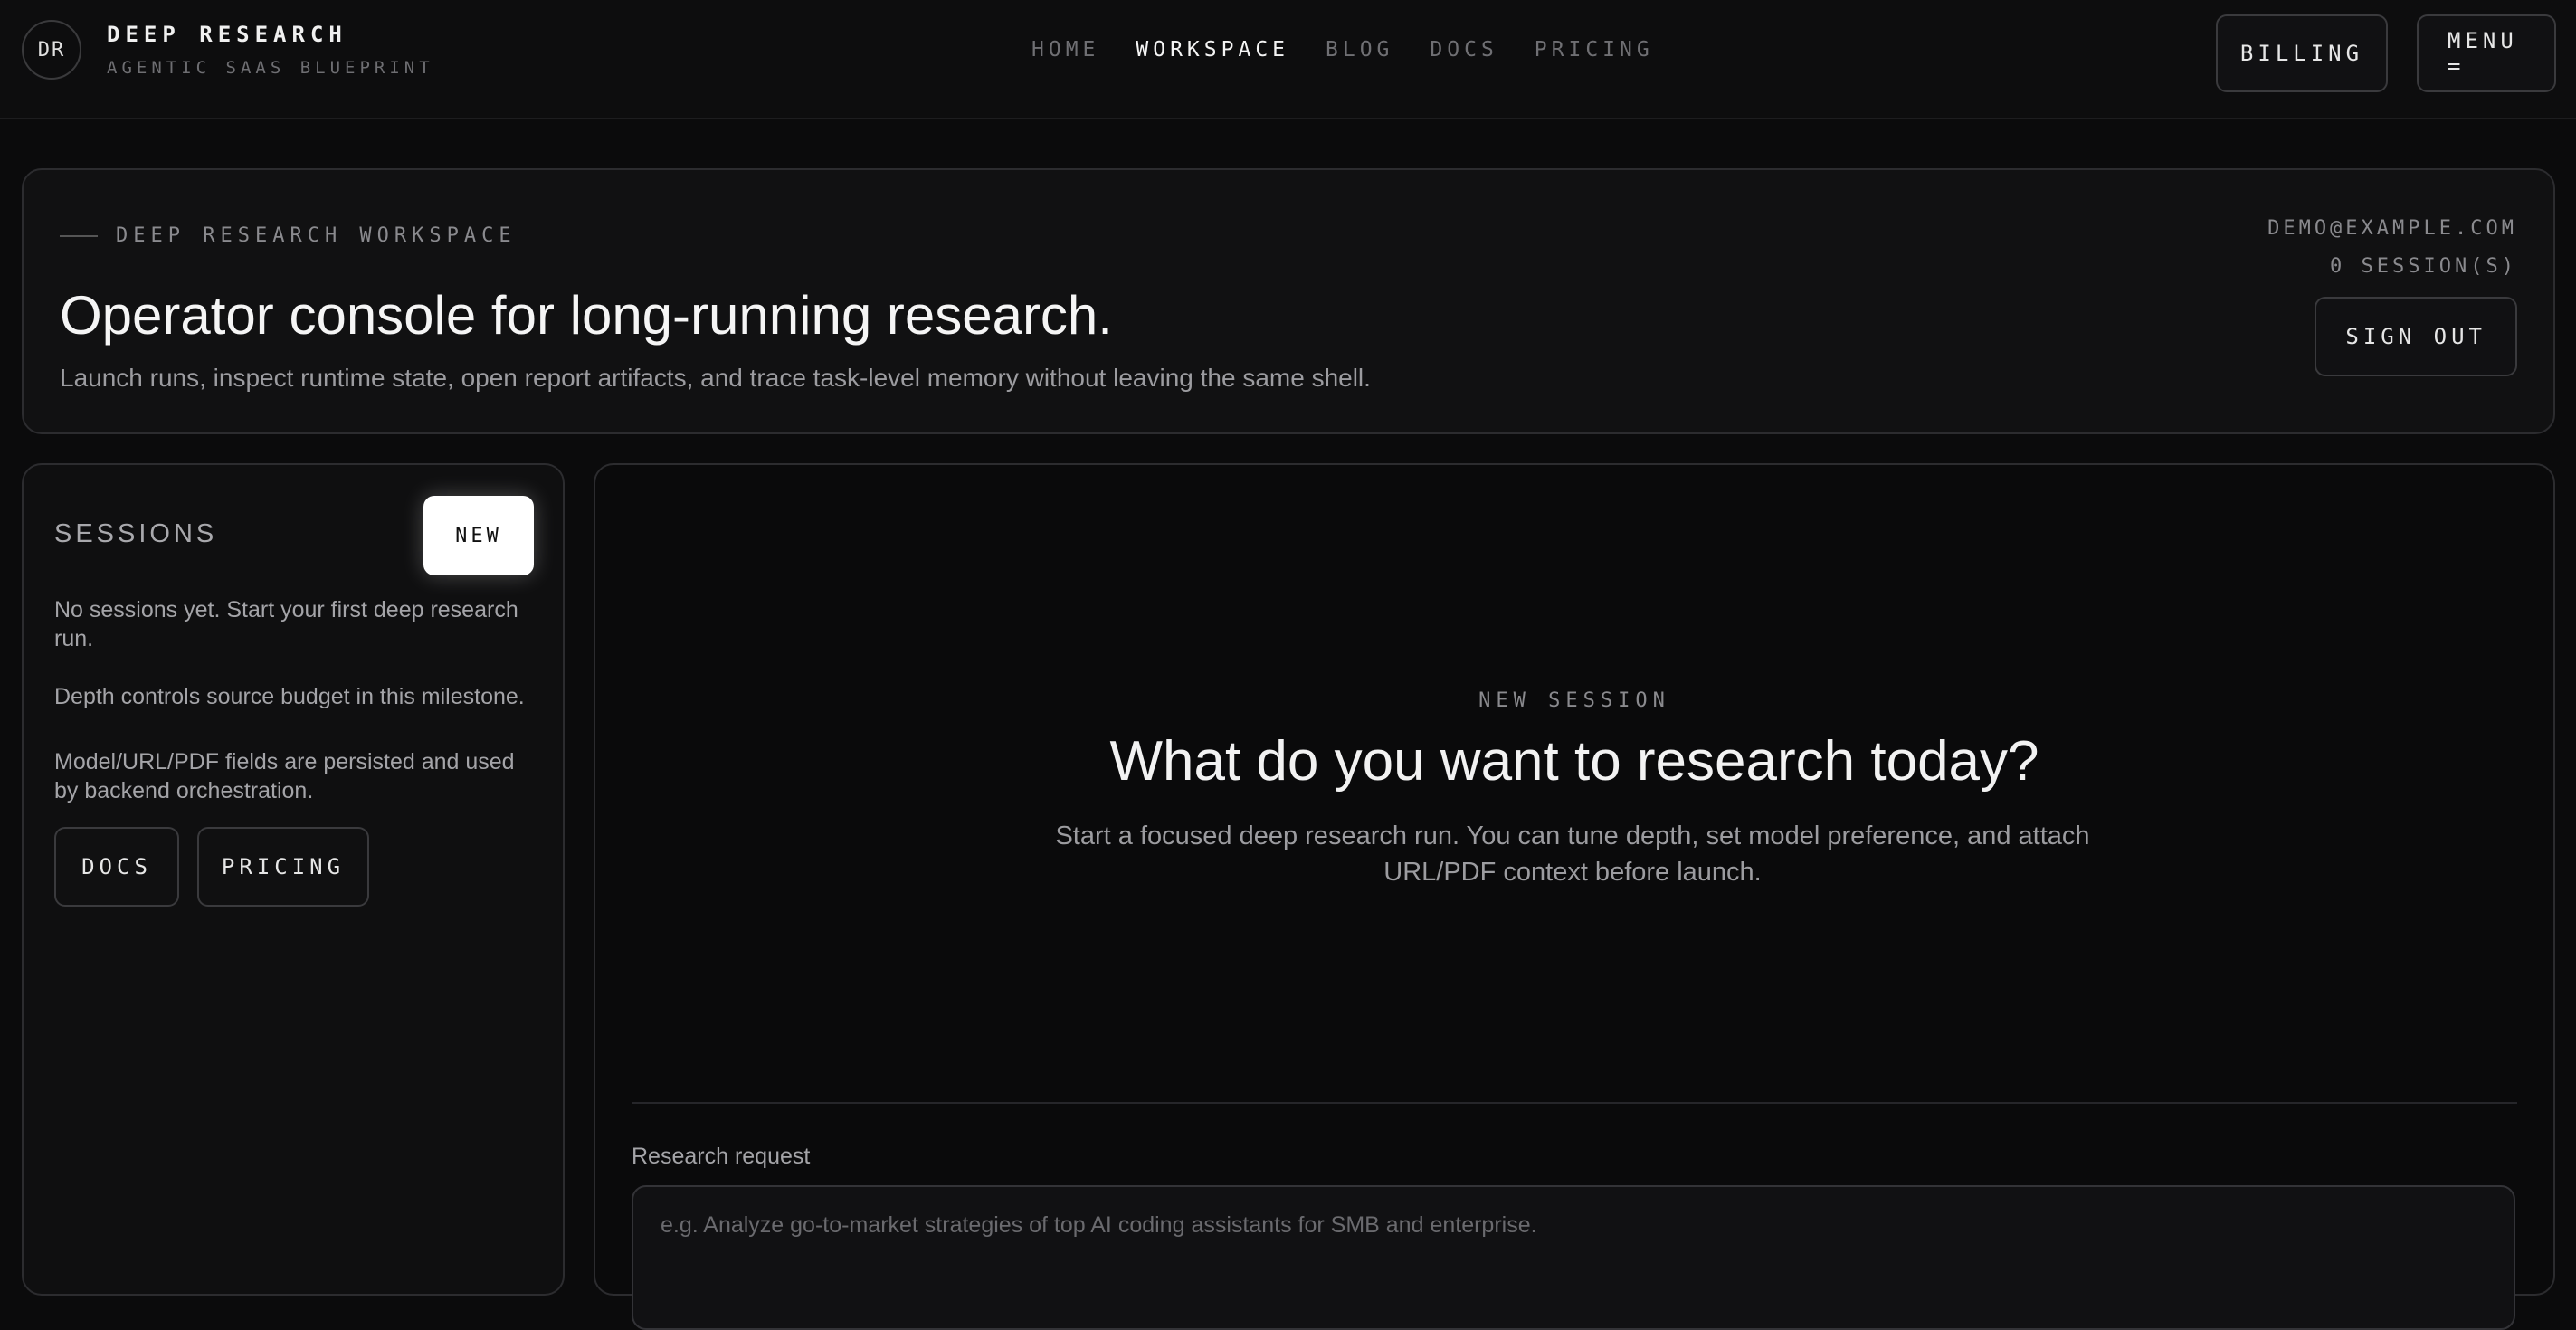 The height and width of the screenshot is (1330, 2576). I want to click on hero-eyebrow-text: DEEP RESEARCH WORKSPACE, so click(316, 236).